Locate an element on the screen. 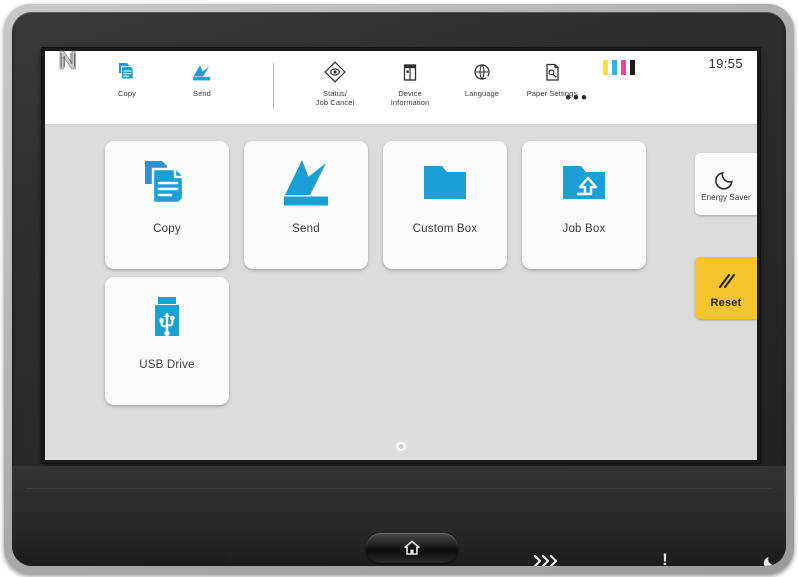 Image resolution: width=798 pixels, height=577 pixels. tile-usb-drive: USB Drive is located at coordinates (167, 341).